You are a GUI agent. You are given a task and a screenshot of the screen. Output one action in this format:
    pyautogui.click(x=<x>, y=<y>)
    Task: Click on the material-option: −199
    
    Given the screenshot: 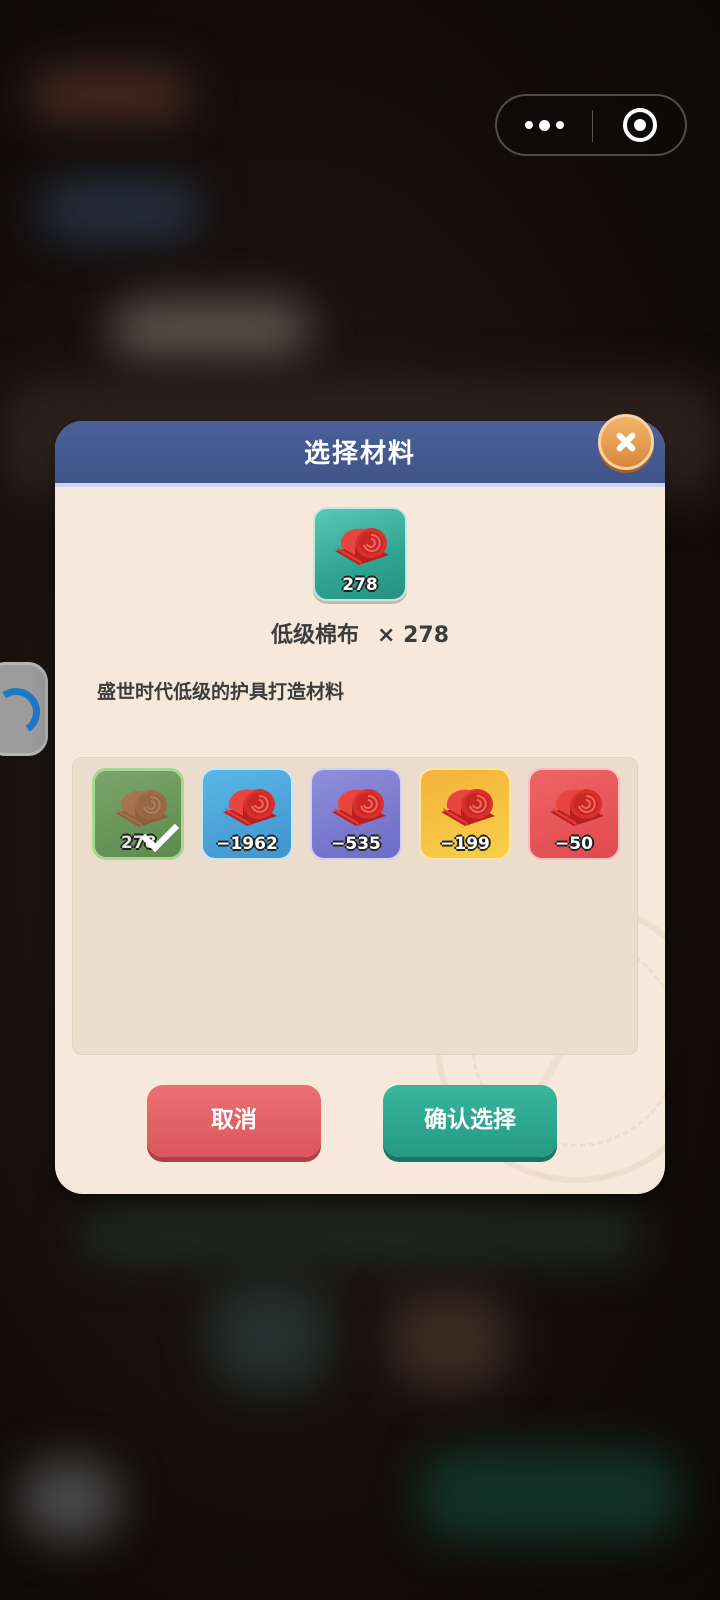 What is the action you would take?
    pyautogui.click(x=465, y=814)
    